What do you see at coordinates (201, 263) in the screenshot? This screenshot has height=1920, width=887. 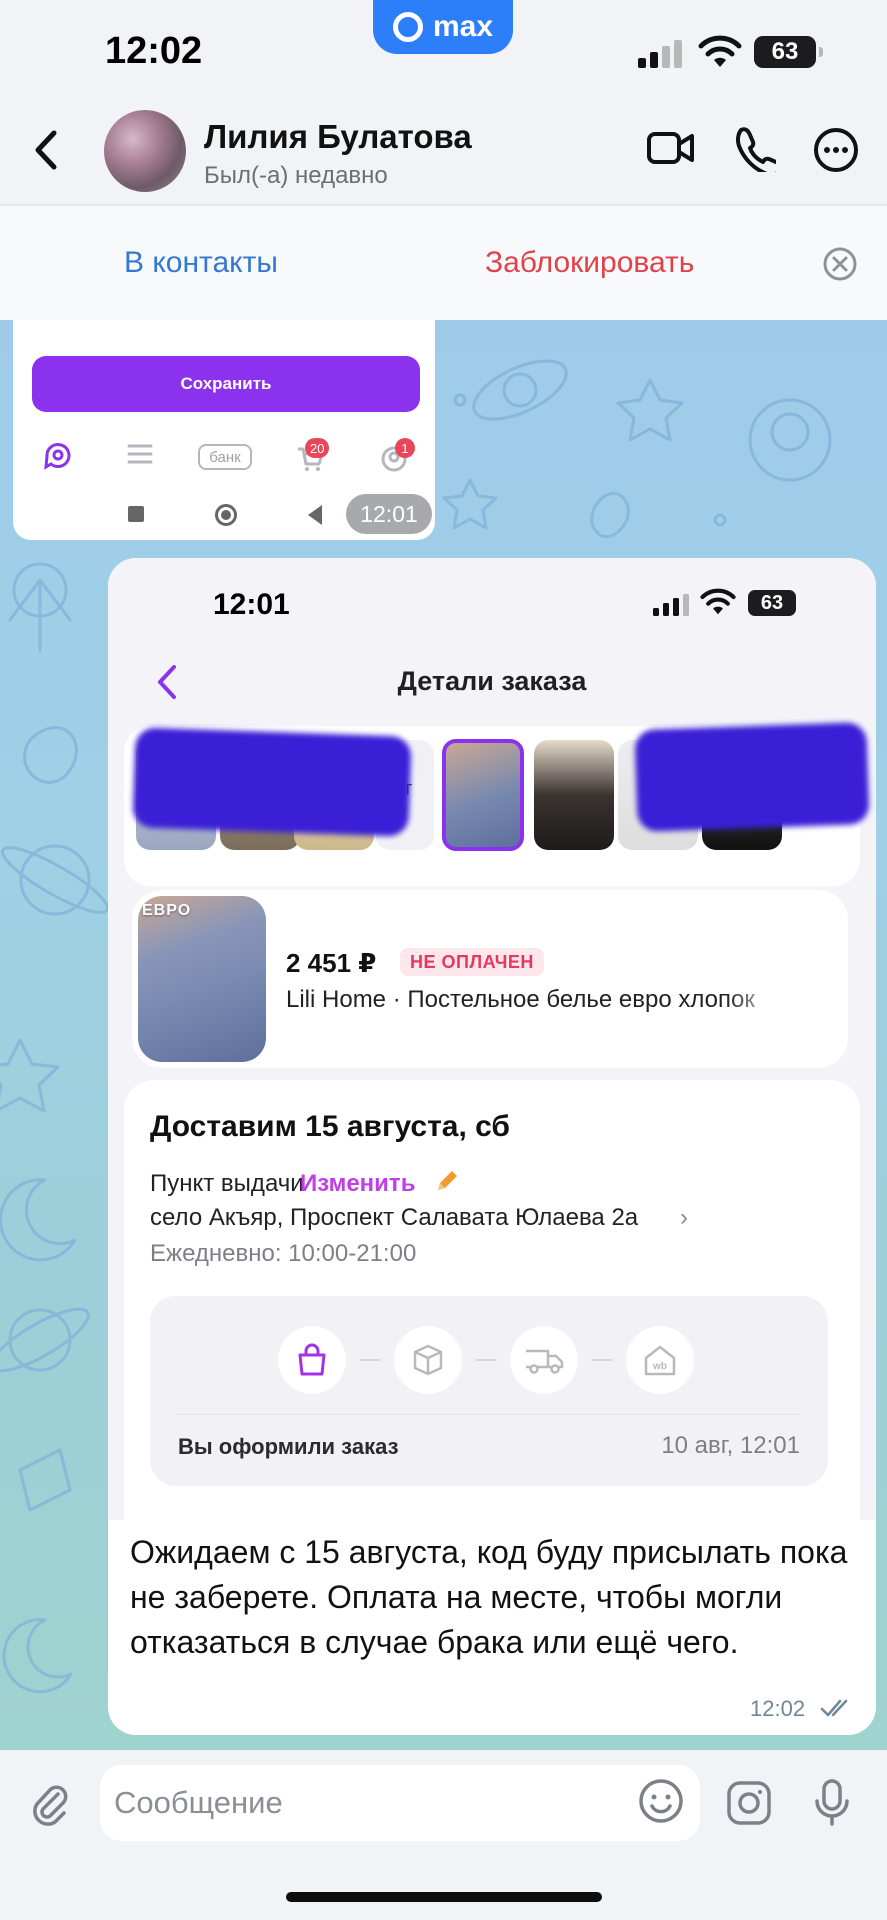 I see `add-to-contacts-button: В контакты` at bounding box center [201, 263].